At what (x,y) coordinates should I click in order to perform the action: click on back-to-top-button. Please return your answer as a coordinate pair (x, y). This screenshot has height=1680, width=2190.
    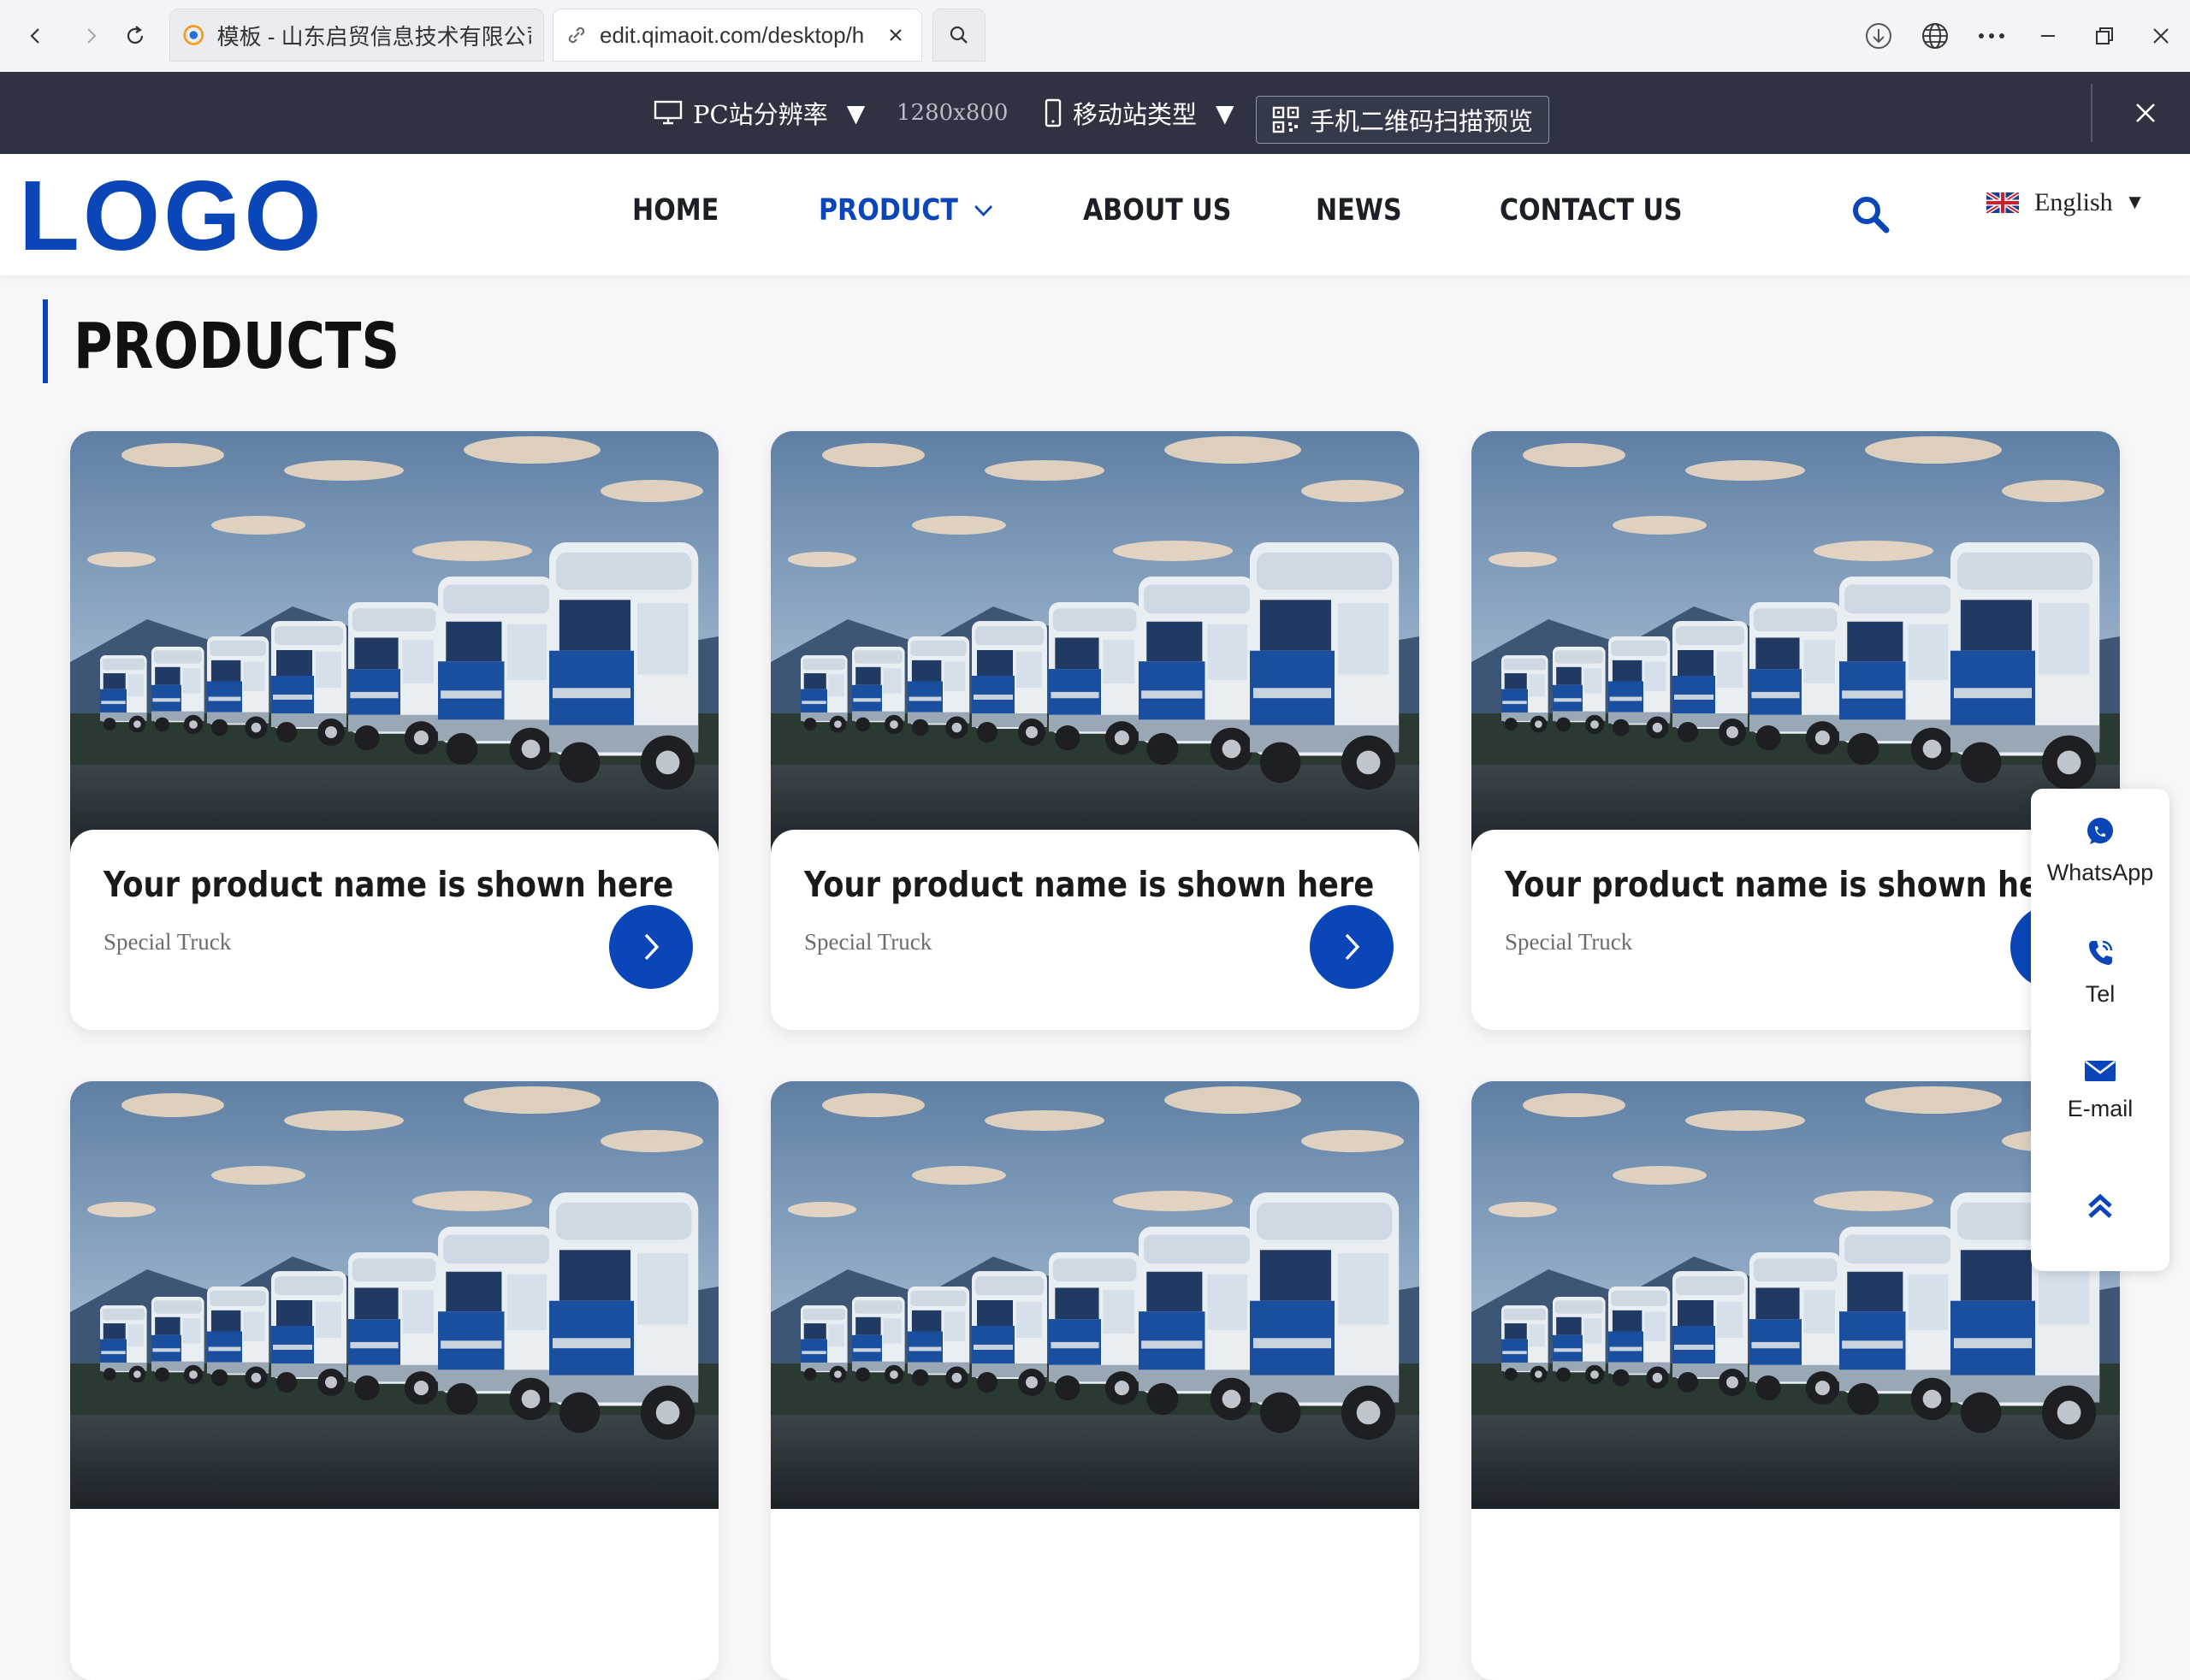
    Looking at the image, I should click on (2100, 1208).